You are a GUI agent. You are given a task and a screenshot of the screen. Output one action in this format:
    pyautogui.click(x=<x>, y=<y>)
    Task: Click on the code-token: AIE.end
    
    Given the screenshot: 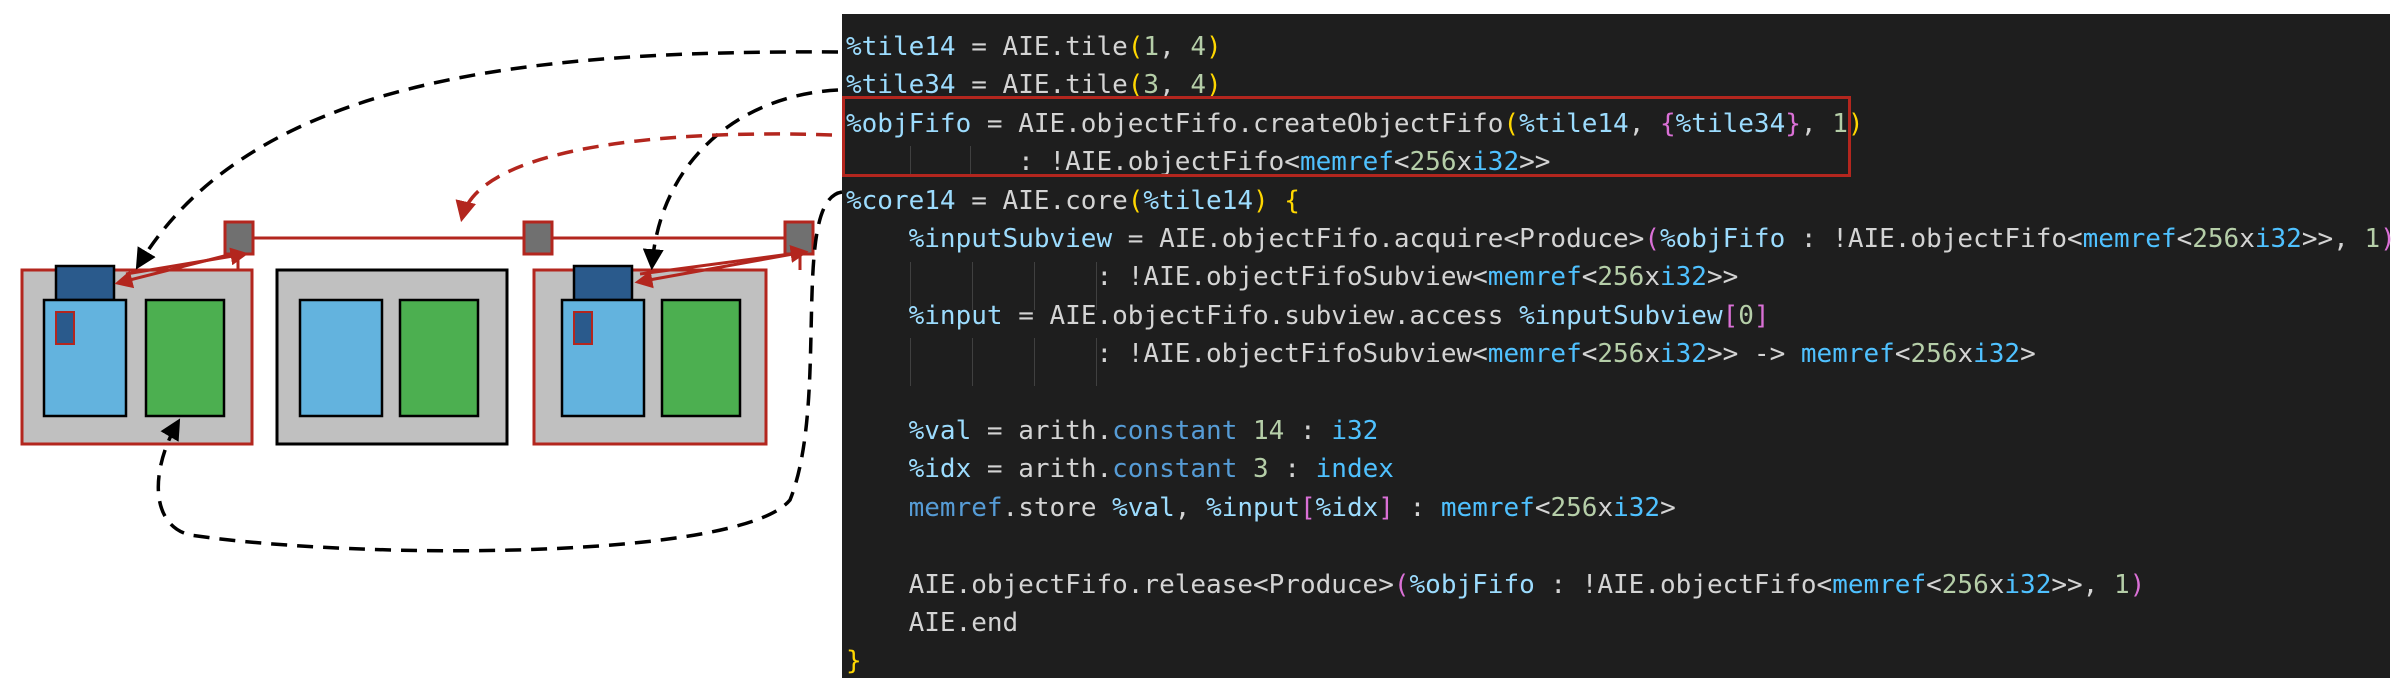 What is the action you would take?
    pyautogui.click(x=932, y=623)
    